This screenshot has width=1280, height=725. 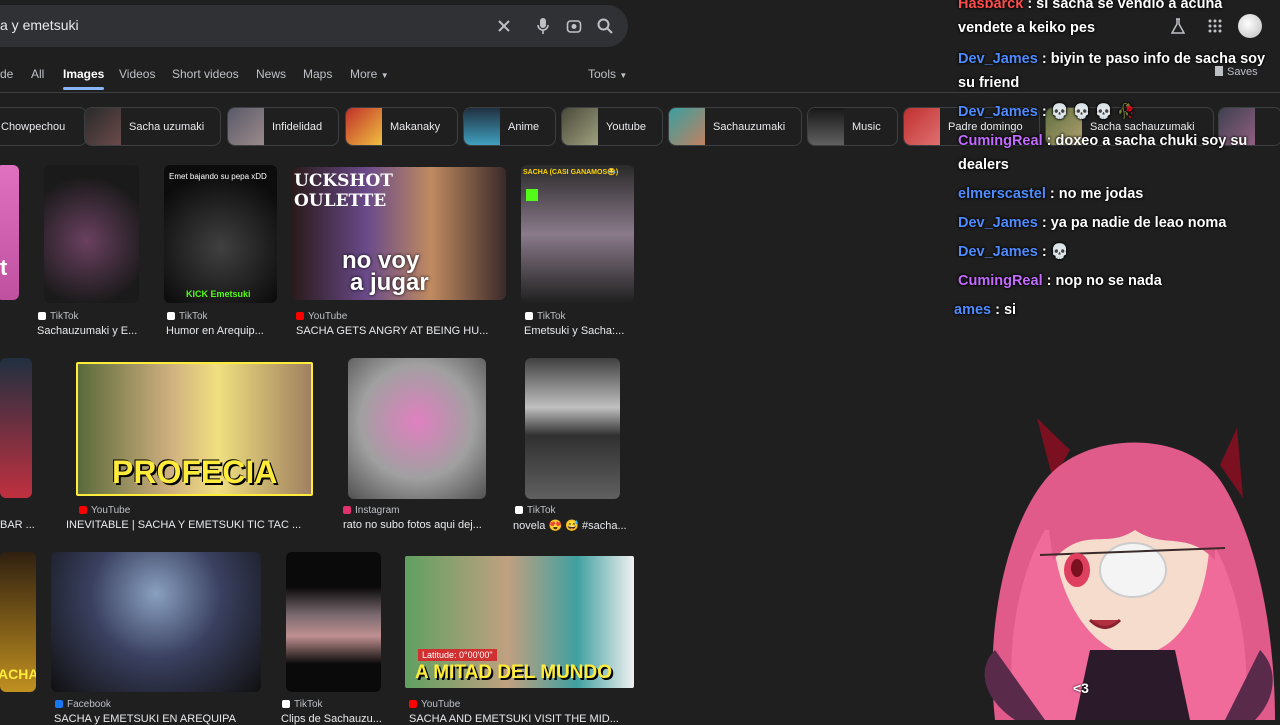 What do you see at coordinates (1055, 252) in the screenshot?
I see `chat-text: : 💀` at bounding box center [1055, 252].